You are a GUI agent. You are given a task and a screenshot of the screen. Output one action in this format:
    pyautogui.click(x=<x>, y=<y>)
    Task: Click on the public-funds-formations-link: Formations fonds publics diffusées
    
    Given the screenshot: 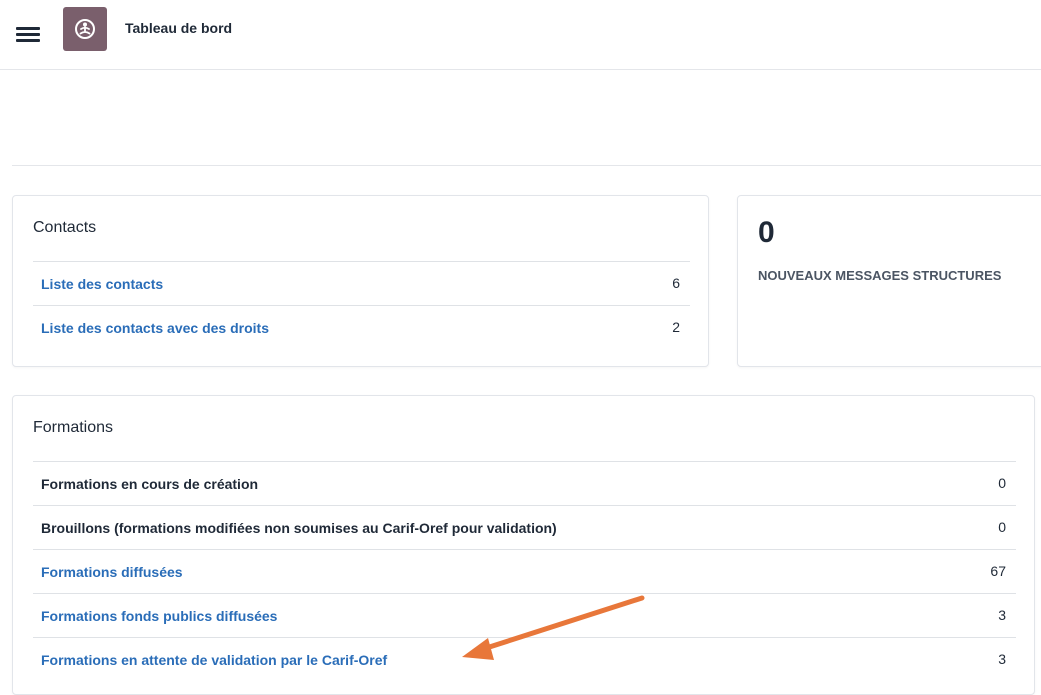 What is the action you would take?
    pyautogui.click(x=159, y=616)
    